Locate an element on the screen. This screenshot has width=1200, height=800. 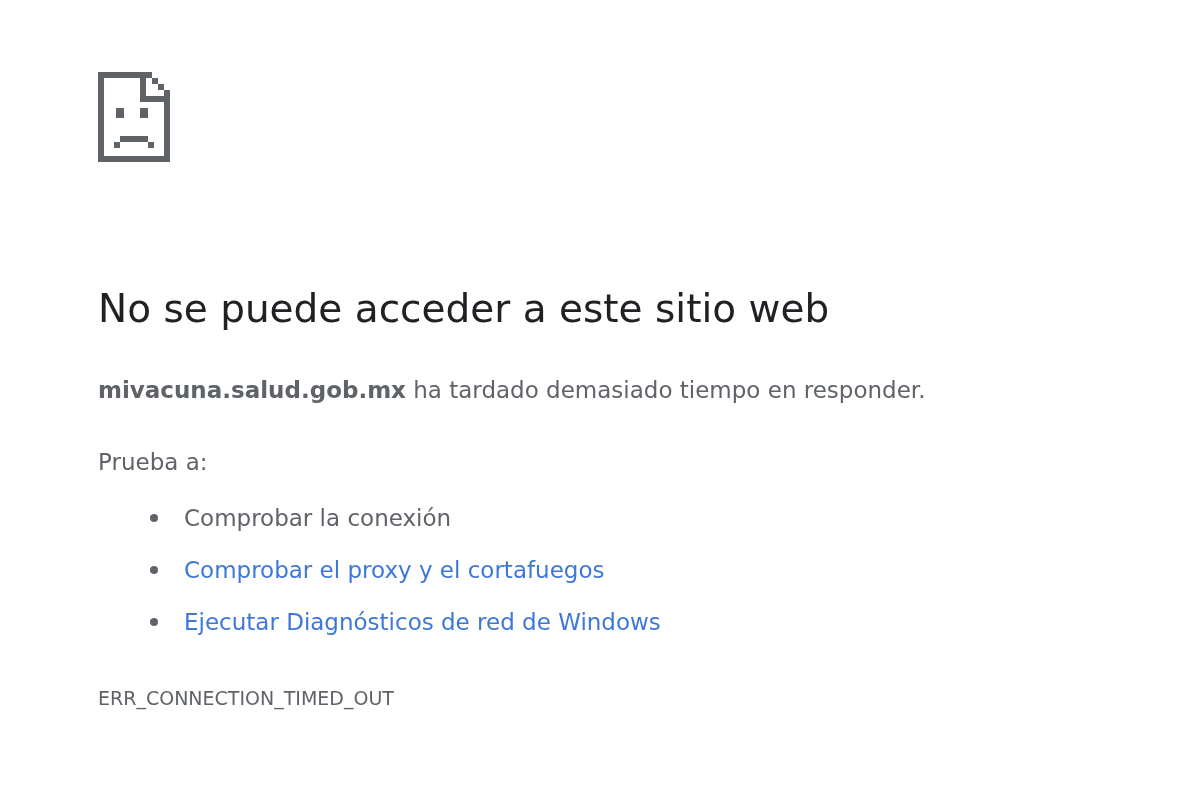
error-message: mivacuna.salud.gob.mx ha tardado demasiado tiempo en responder. is located at coordinates (512, 390).